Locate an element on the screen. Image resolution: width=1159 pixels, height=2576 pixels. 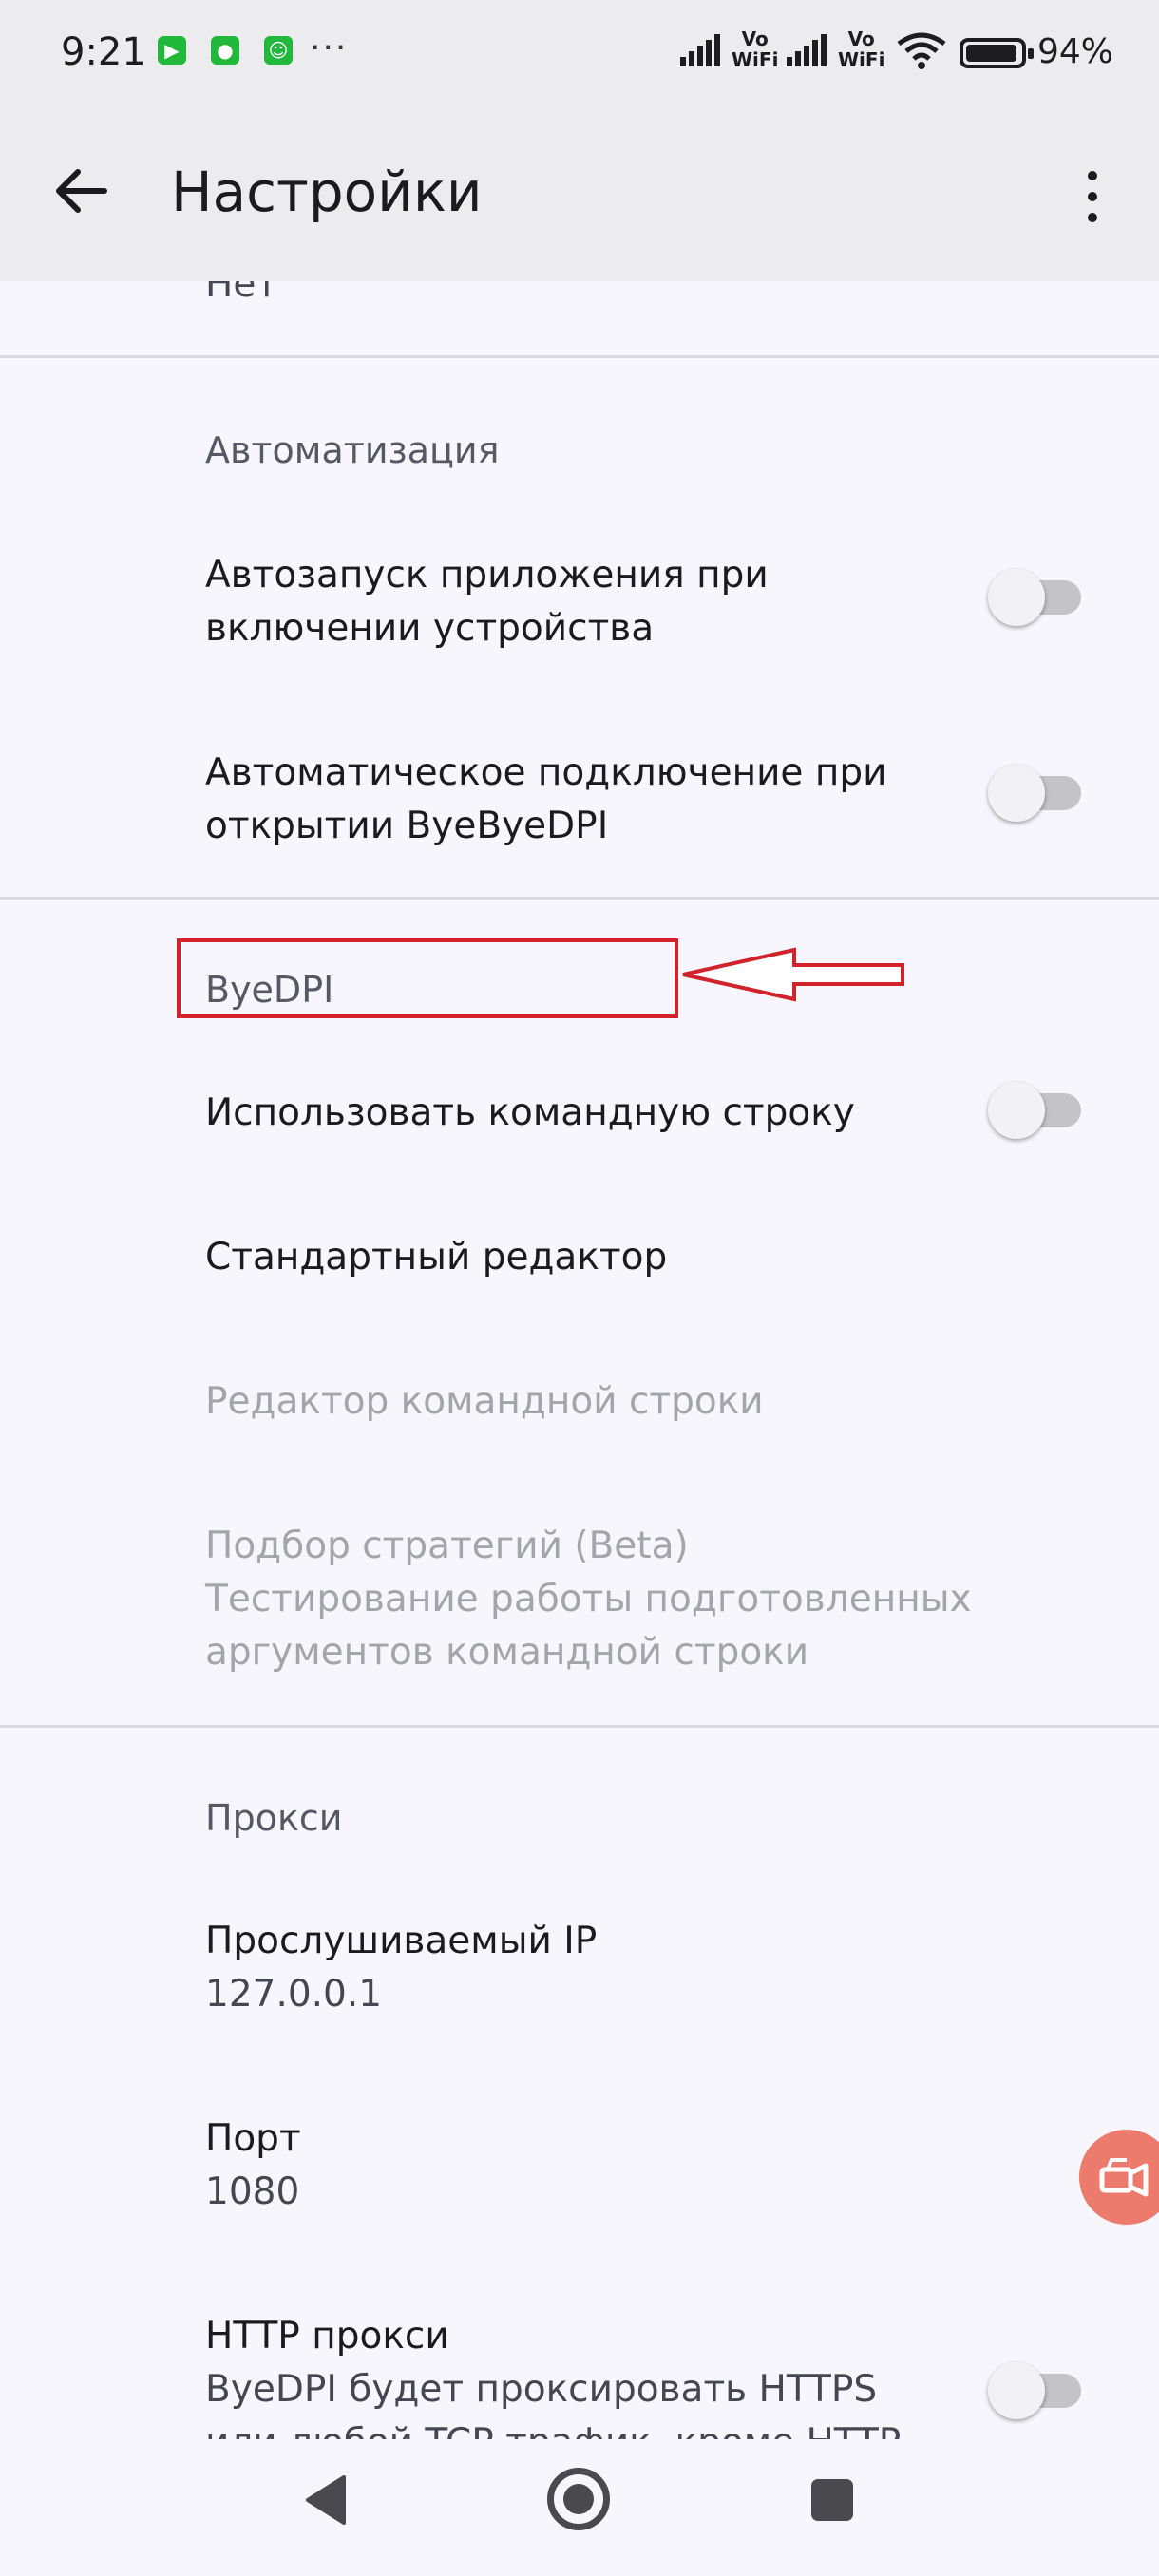
setting-standard-editor: Стандартный редактор is located at coordinates (436, 1257).